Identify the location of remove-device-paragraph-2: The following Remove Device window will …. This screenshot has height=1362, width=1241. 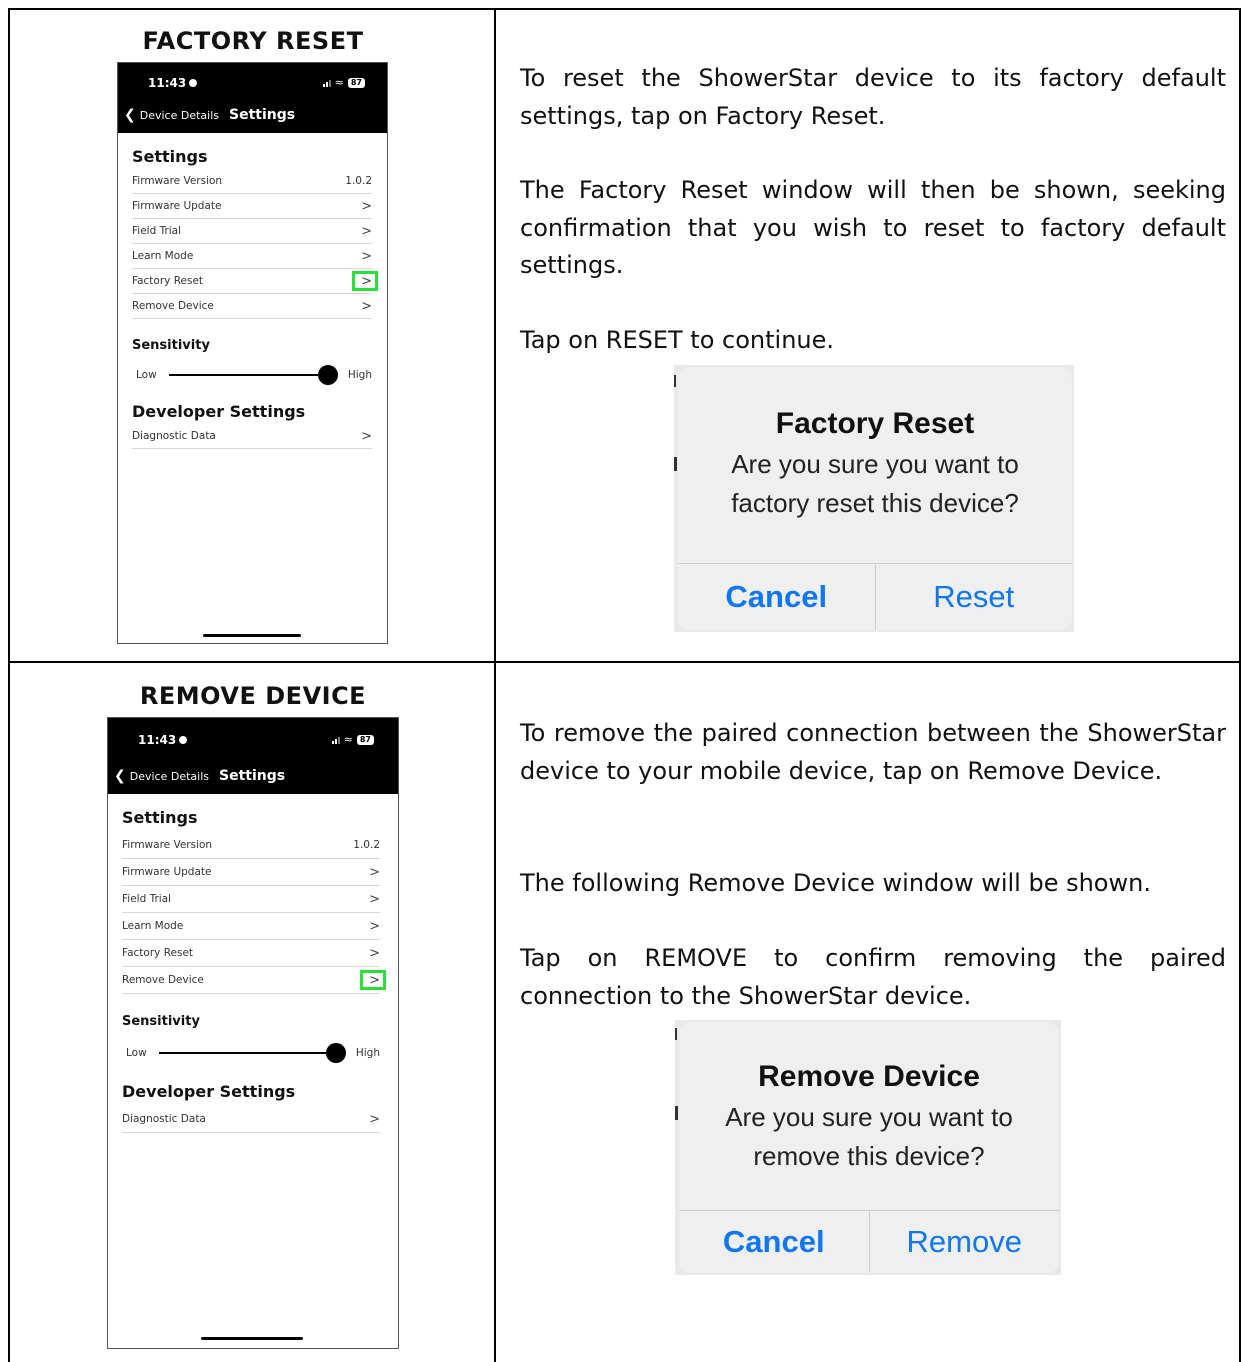
(835, 883).